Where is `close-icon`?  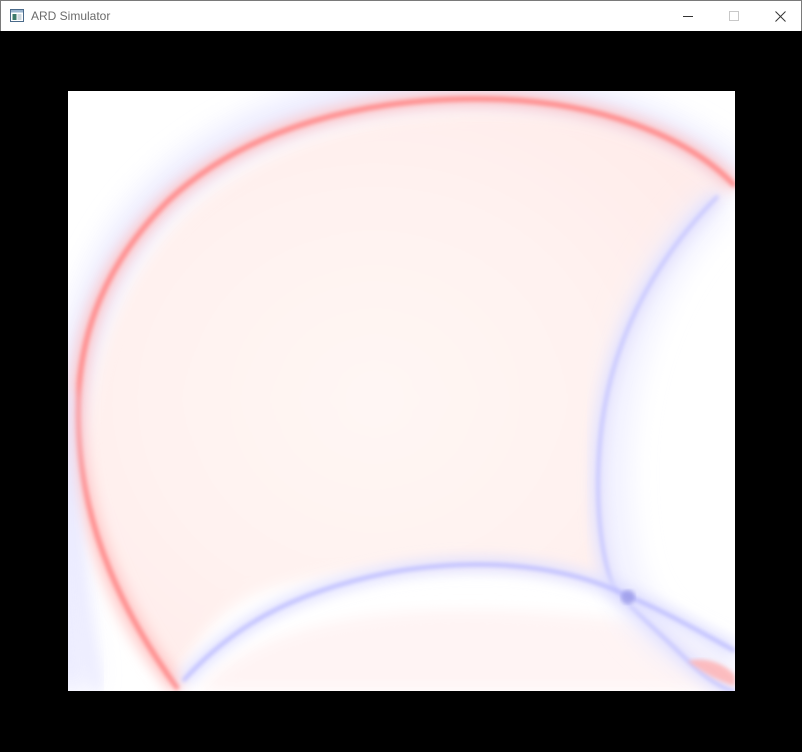 close-icon is located at coordinates (780, 16).